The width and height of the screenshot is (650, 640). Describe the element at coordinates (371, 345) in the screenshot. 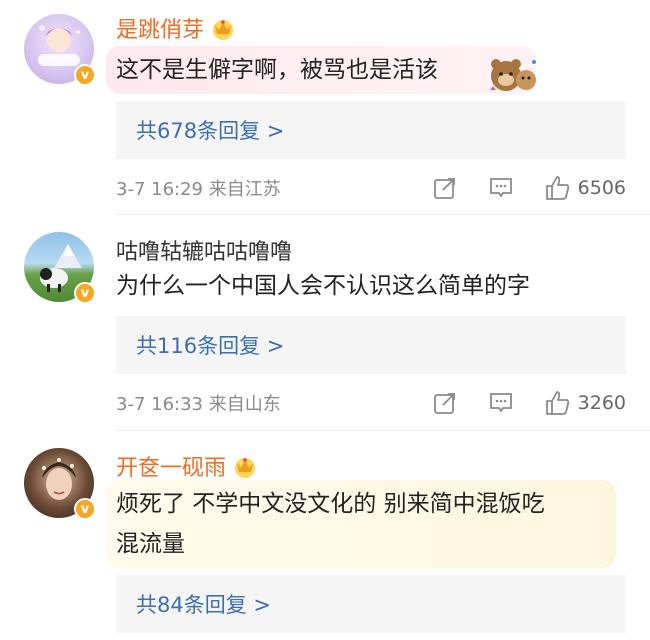

I see `view-replies-link: 共116条回复 >` at that location.